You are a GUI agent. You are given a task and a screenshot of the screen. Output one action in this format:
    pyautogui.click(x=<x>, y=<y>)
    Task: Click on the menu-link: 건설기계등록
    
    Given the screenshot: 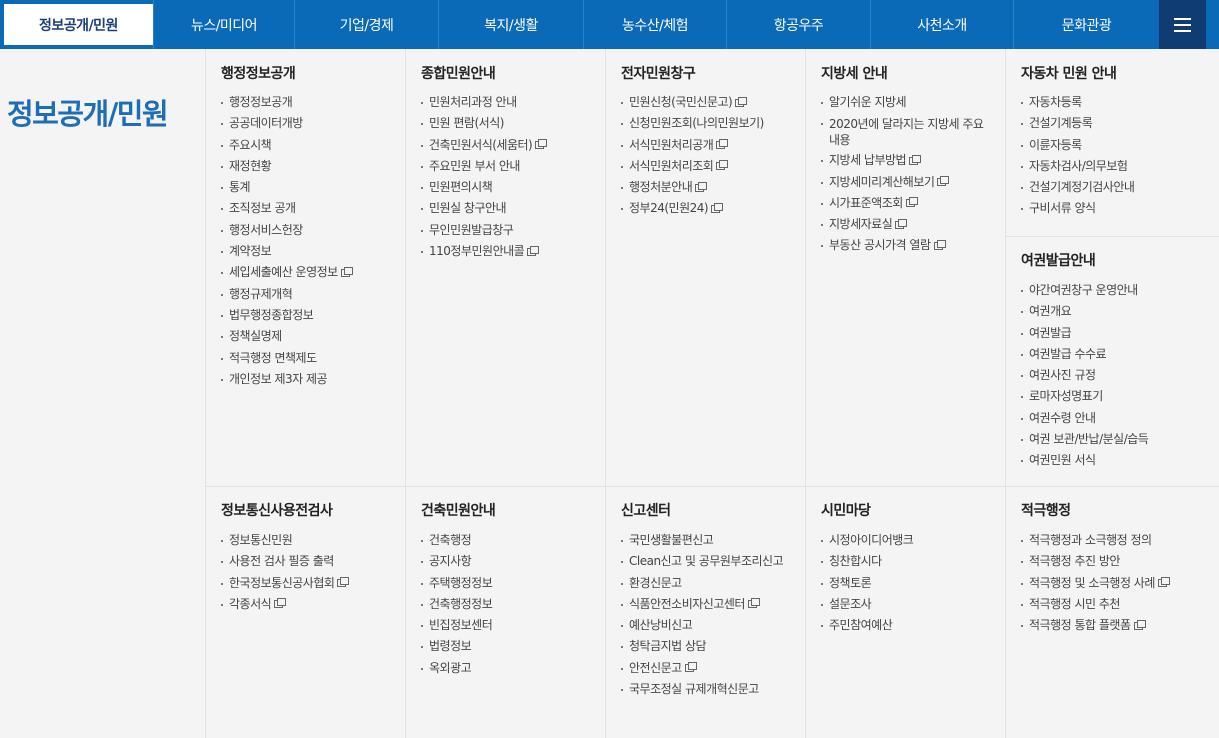 What is the action you would take?
    pyautogui.click(x=1077, y=123)
    